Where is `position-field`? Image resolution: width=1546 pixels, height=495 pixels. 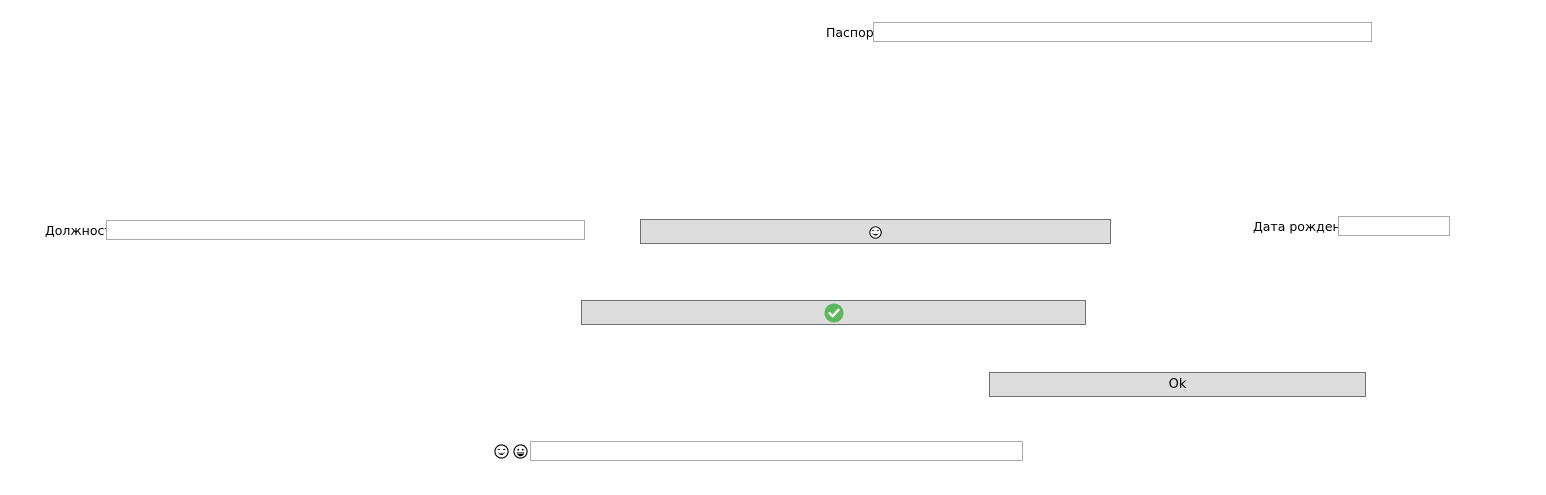
position-field is located at coordinates (345, 230).